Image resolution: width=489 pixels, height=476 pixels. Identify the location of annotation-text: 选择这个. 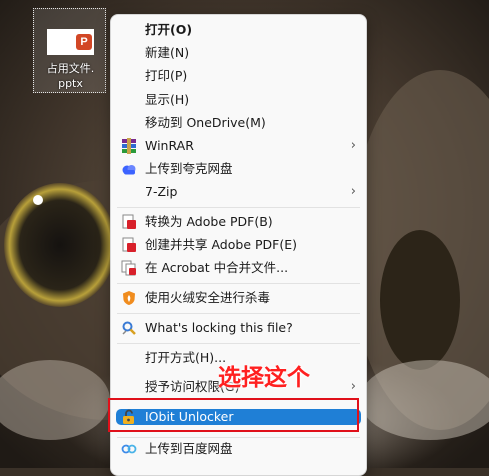
(264, 378).